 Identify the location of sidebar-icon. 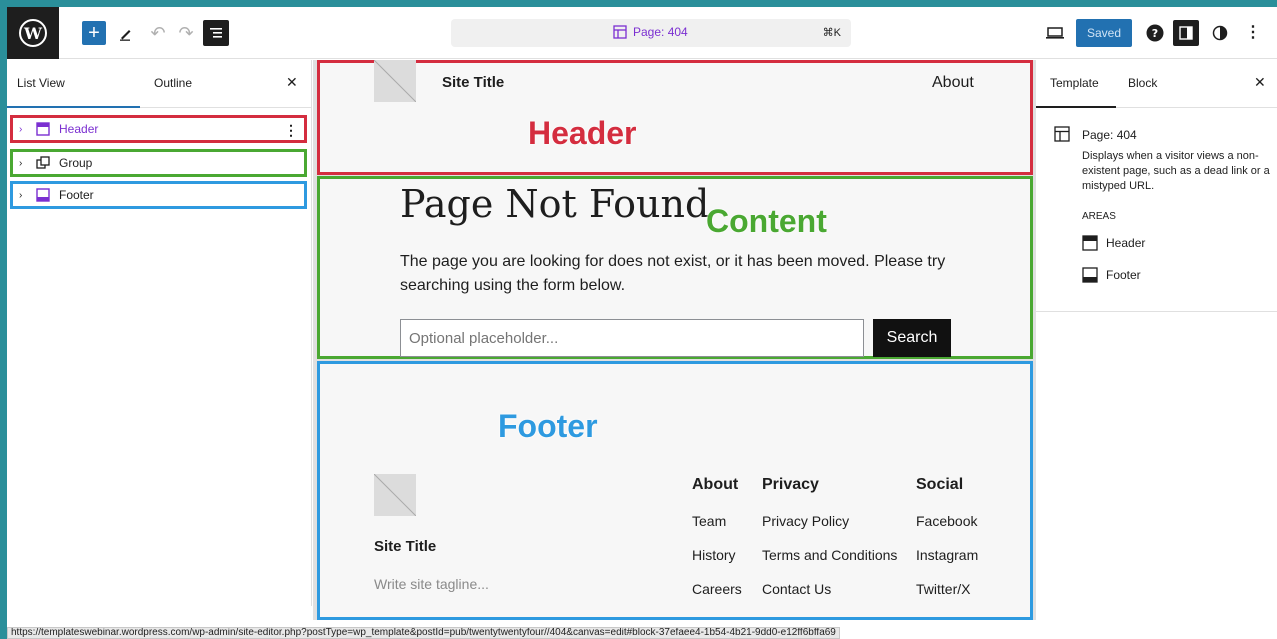
(1186, 33).